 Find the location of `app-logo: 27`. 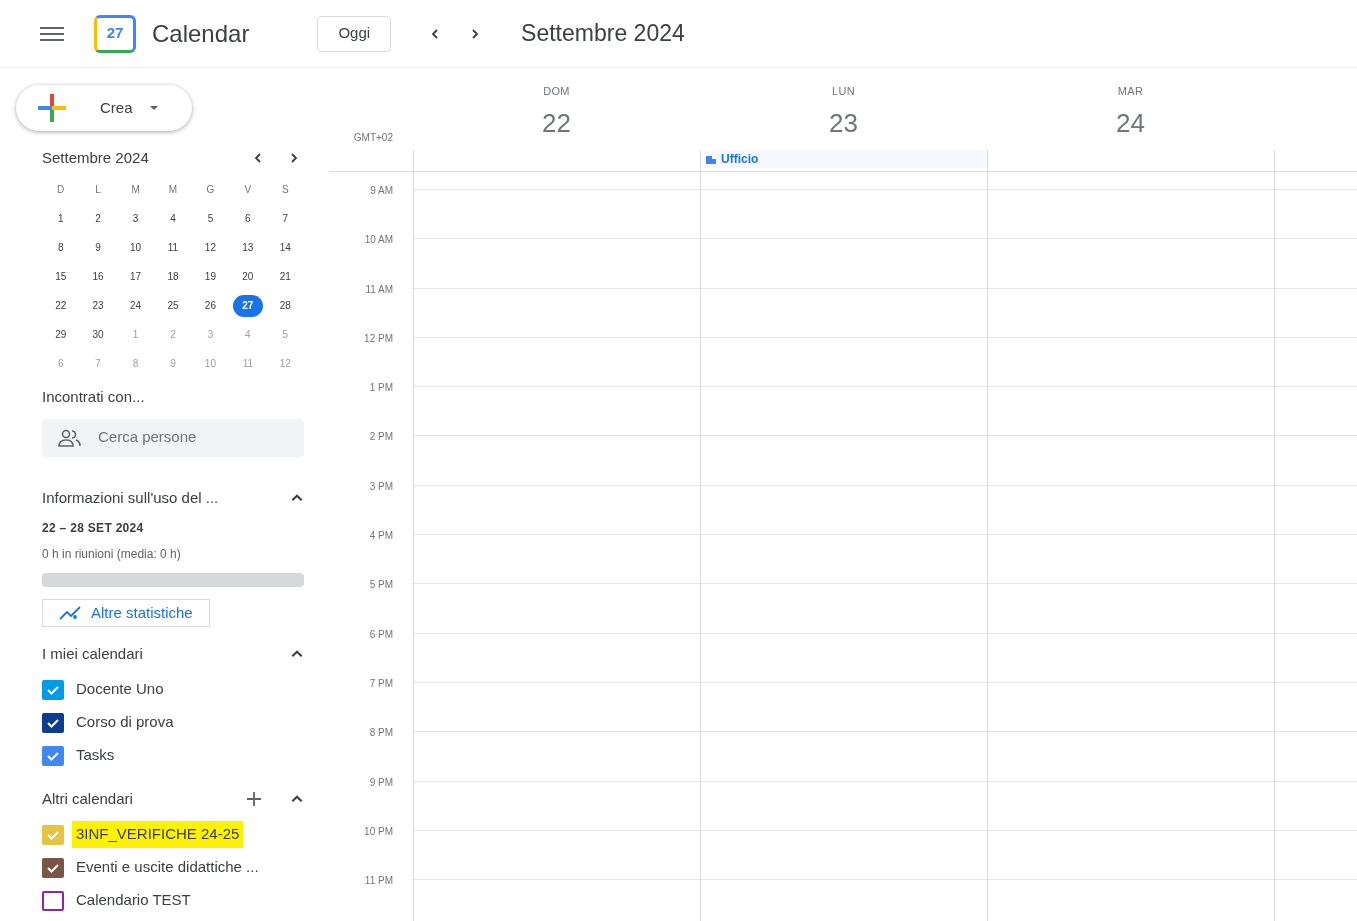

app-logo: 27 is located at coordinates (115, 33).